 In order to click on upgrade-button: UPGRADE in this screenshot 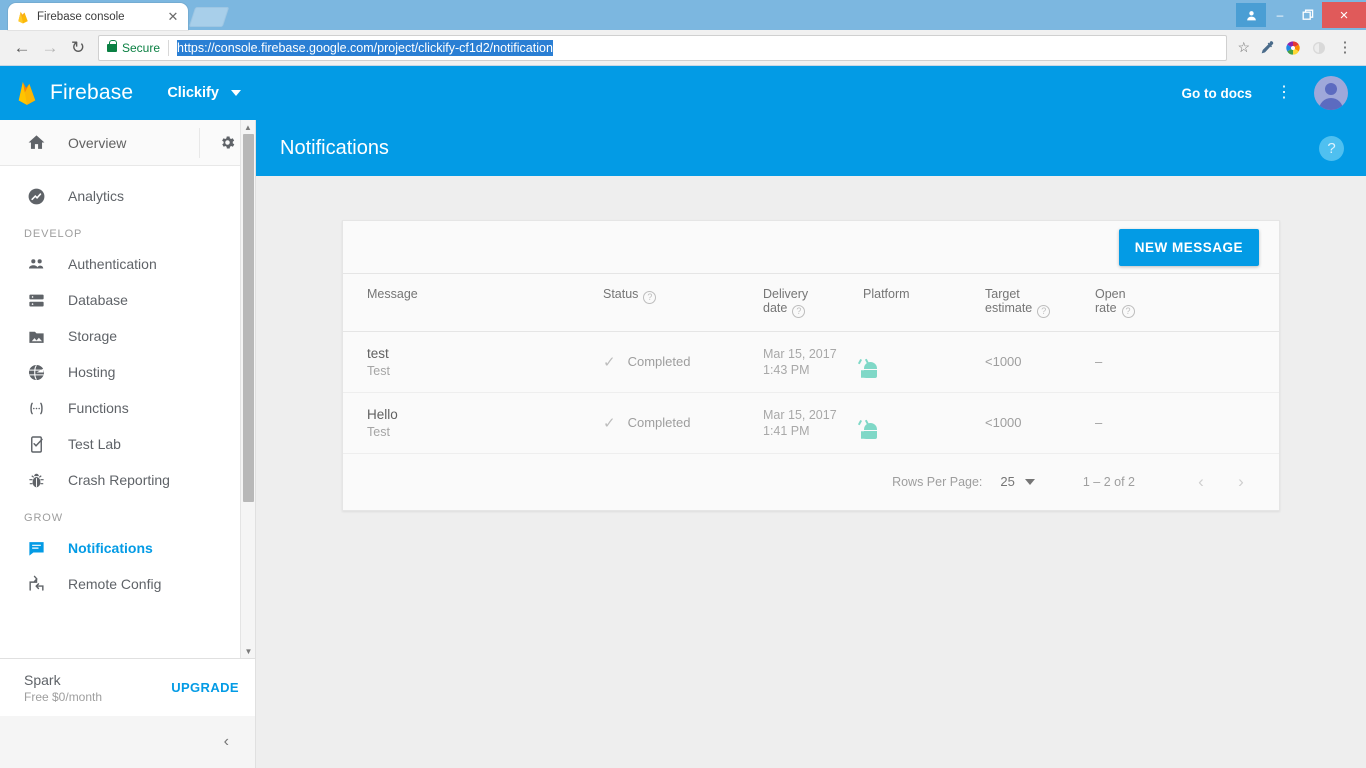, I will do `click(205, 687)`.